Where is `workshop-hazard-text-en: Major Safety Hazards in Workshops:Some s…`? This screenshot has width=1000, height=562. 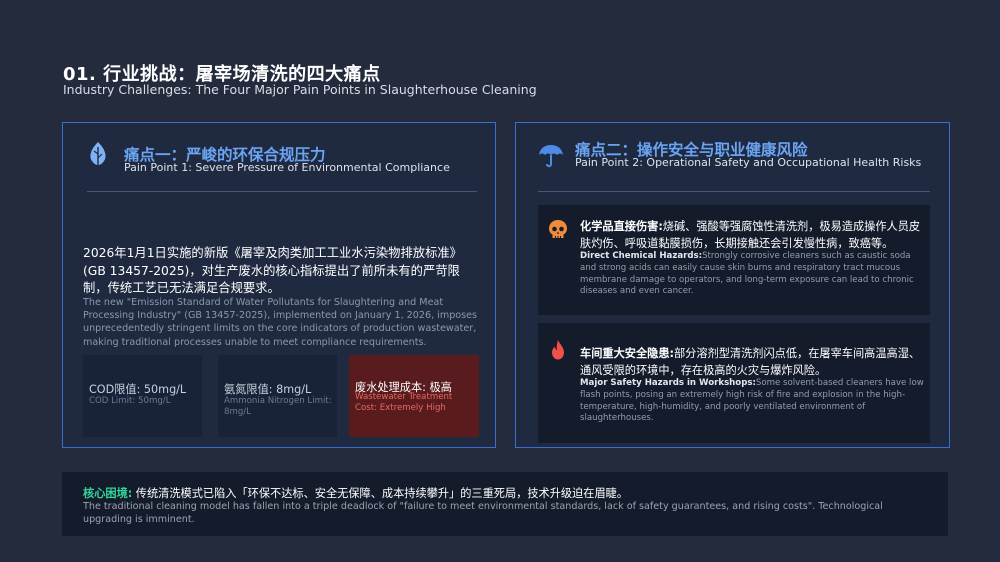 workshop-hazard-text-en: Major Safety Hazards in Workshops:Some s… is located at coordinates (752, 401).